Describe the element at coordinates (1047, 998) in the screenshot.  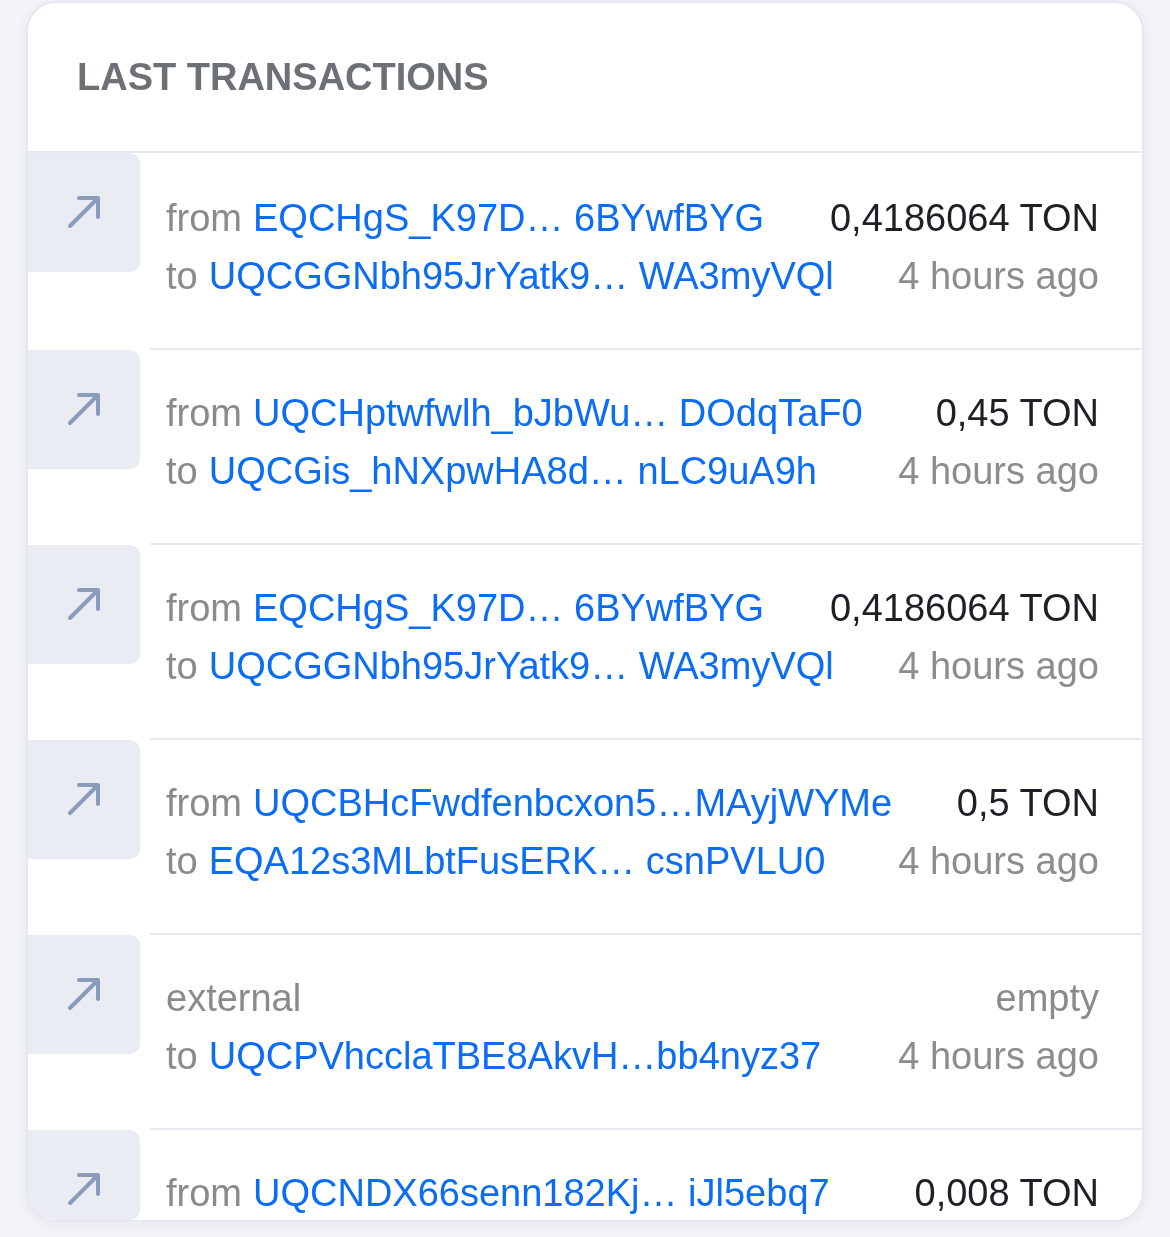
I see `amount-text: empty` at that location.